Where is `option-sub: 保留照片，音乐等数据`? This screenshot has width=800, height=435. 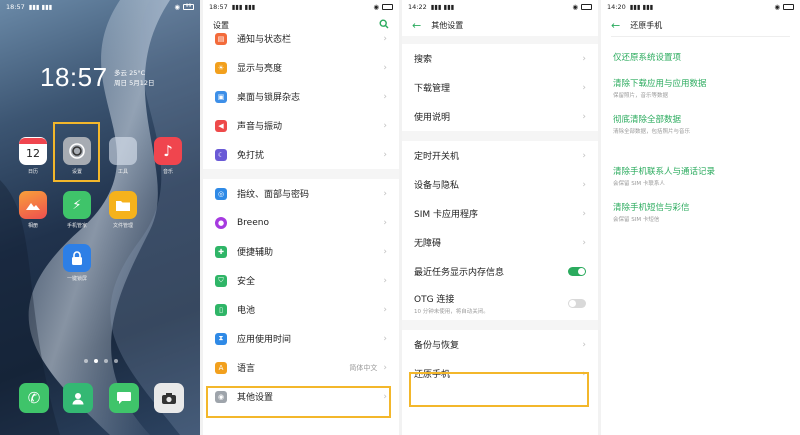
option-sub: 保留照片，音乐等数据 is located at coordinates (641, 96).